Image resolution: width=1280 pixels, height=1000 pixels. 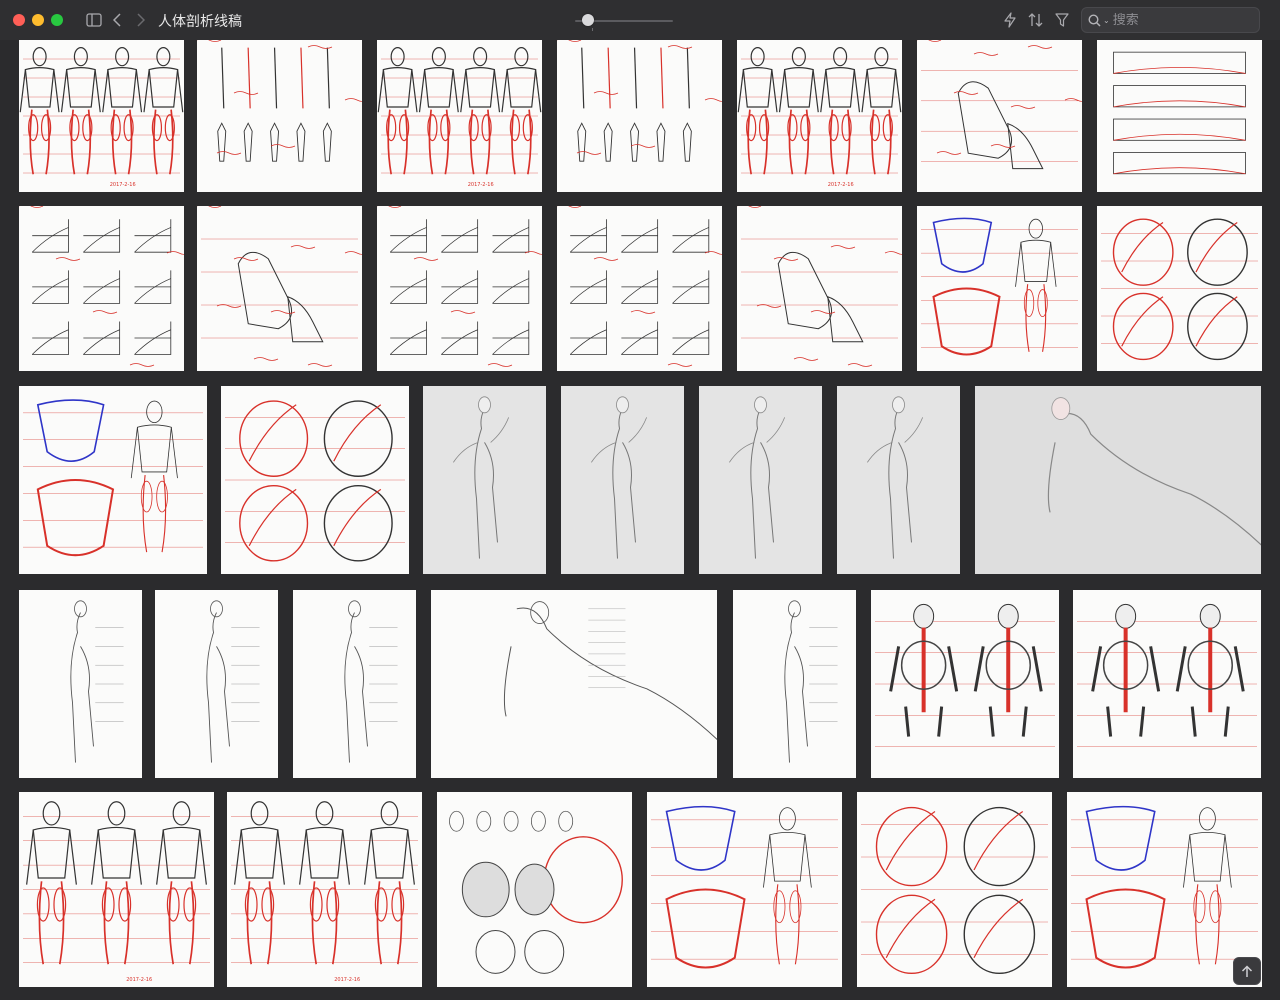 What do you see at coordinates (38, 20) in the screenshot?
I see `minimize-window-button` at bounding box center [38, 20].